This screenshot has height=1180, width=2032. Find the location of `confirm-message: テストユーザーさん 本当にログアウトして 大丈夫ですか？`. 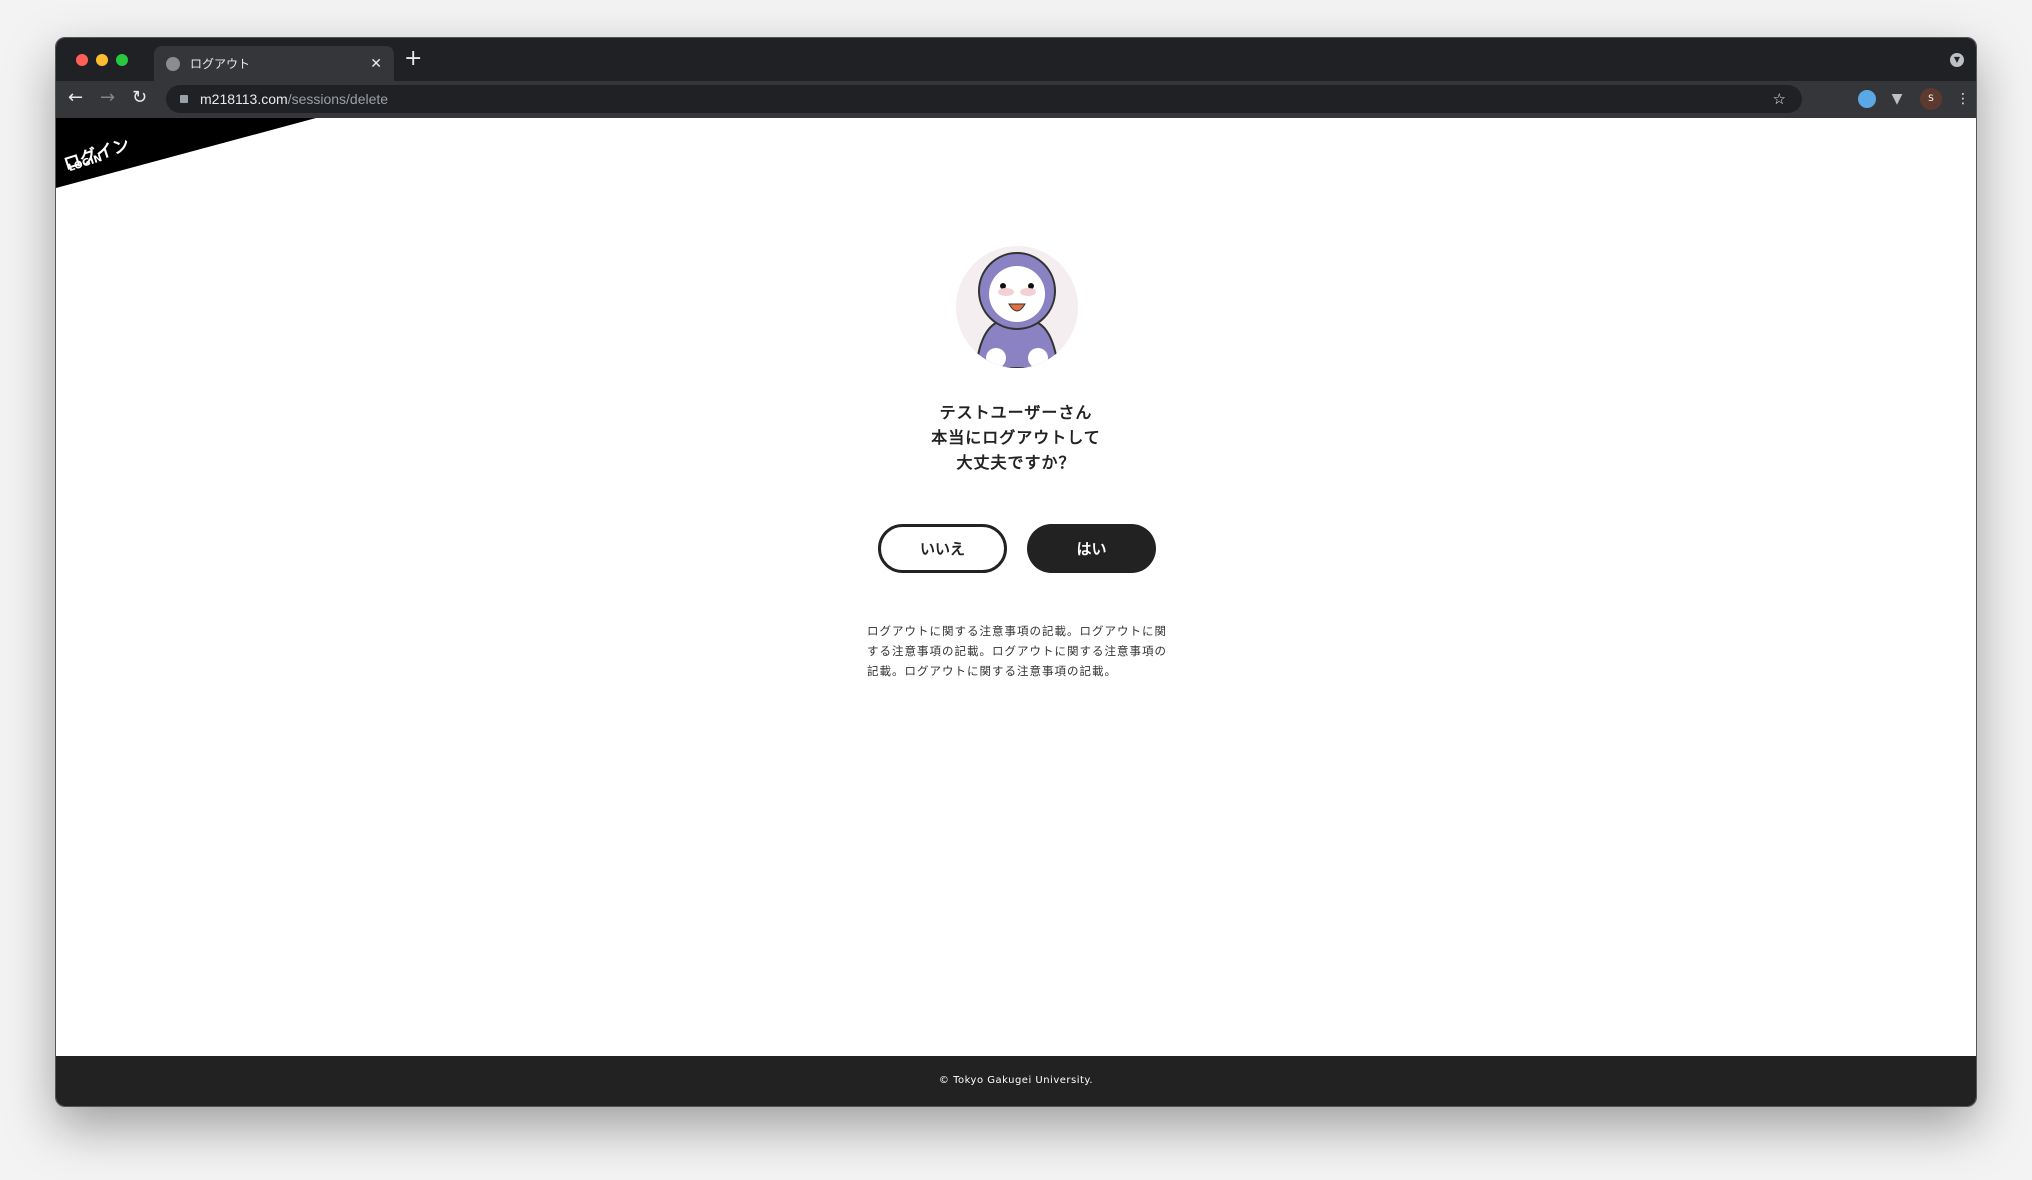

confirm-message: テストユーザーさん 本当にログアウトして 大丈夫ですか？ is located at coordinates (1016, 437).